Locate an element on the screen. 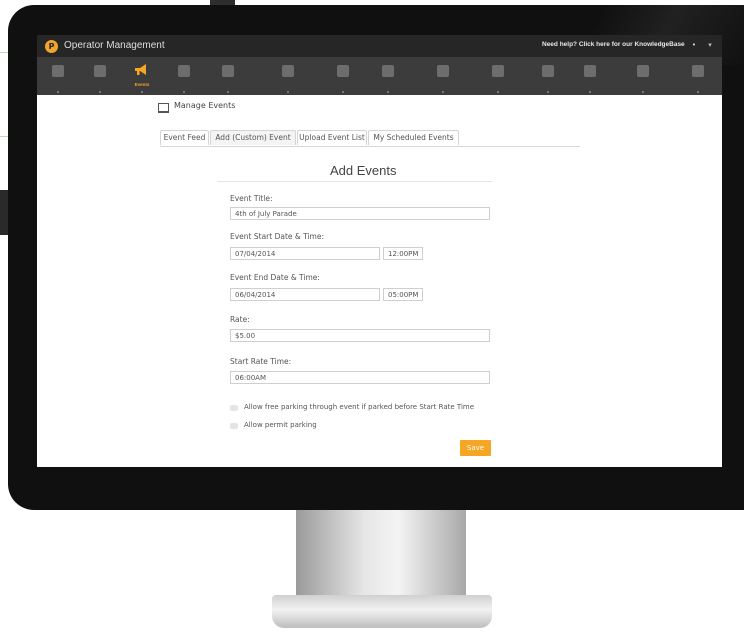  main-navigation: Events is located at coordinates (379, 76).